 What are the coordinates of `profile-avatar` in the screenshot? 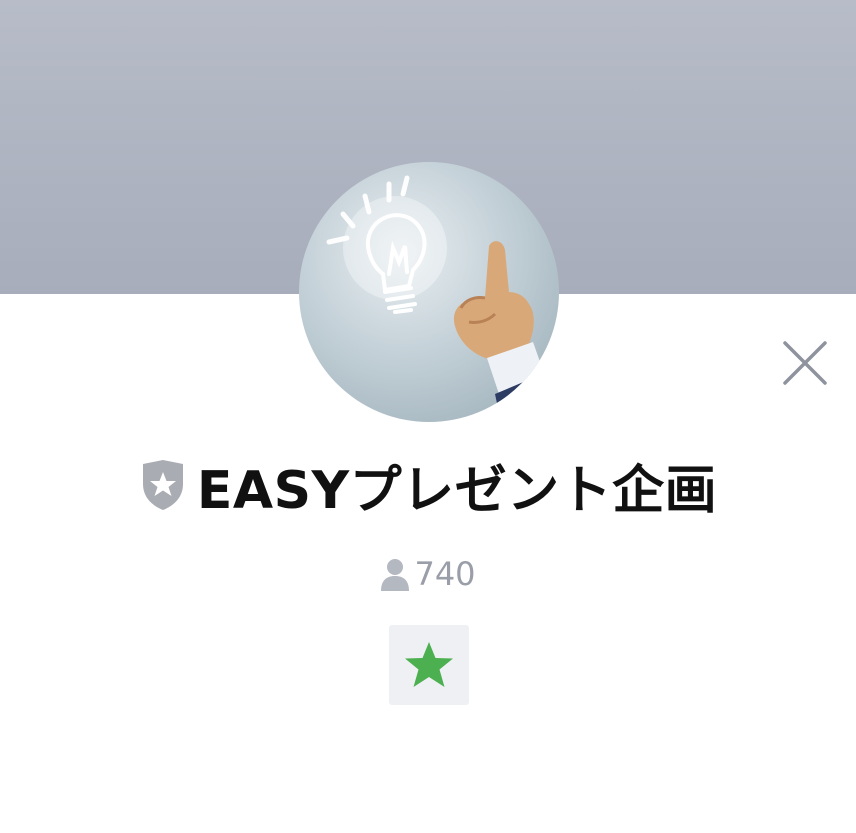 It's located at (429, 292).